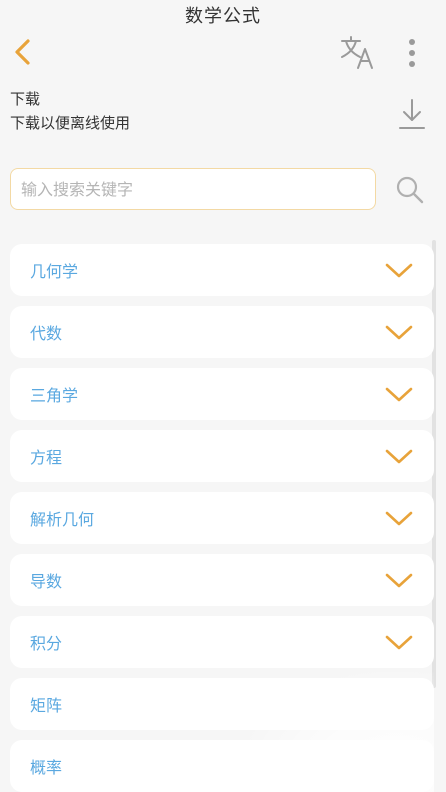  Describe the element at coordinates (46, 333) in the screenshot. I see `list-item-label: 代数` at that location.